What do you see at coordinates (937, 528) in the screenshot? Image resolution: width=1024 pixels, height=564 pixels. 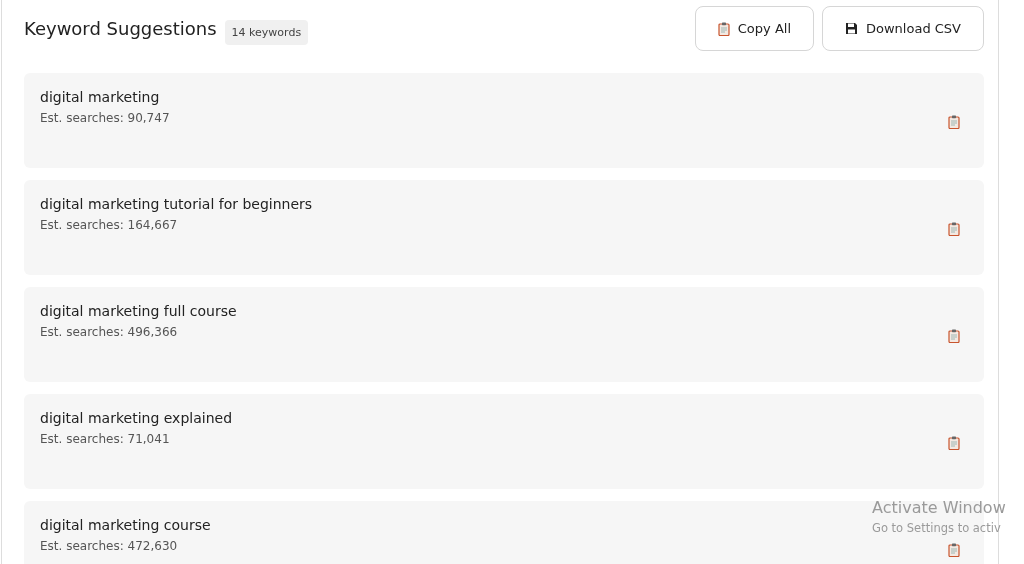 I see `activation-notice-text: Go to Settings to activ` at bounding box center [937, 528].